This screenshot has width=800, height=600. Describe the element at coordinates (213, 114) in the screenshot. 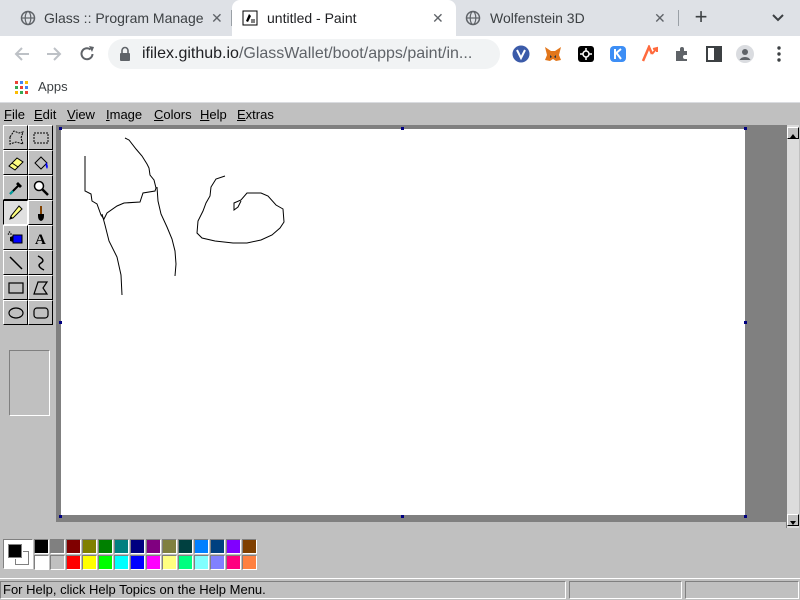

I see `menu-help: Help` at that location.